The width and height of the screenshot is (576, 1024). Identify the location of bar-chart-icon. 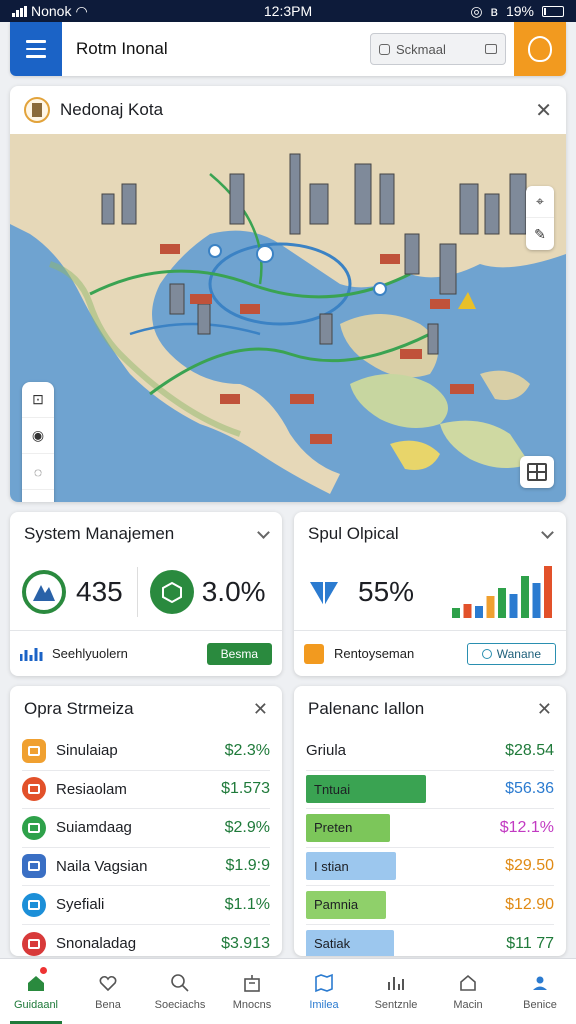
(31, 654).